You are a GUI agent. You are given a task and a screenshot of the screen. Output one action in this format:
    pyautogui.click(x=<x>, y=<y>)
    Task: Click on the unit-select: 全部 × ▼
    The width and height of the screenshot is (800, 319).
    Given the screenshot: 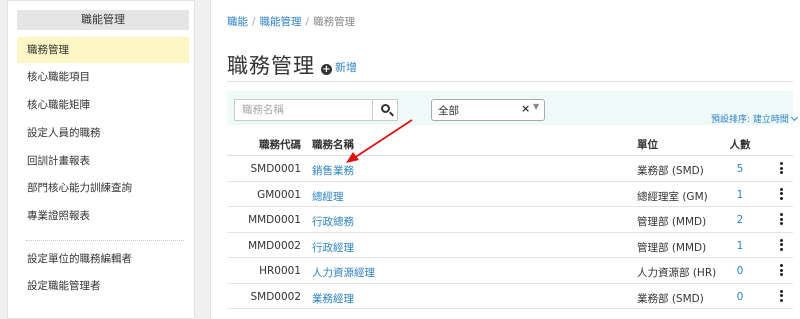 What is the action you would take?
    pyautogui.click(x=488, y=110)
    